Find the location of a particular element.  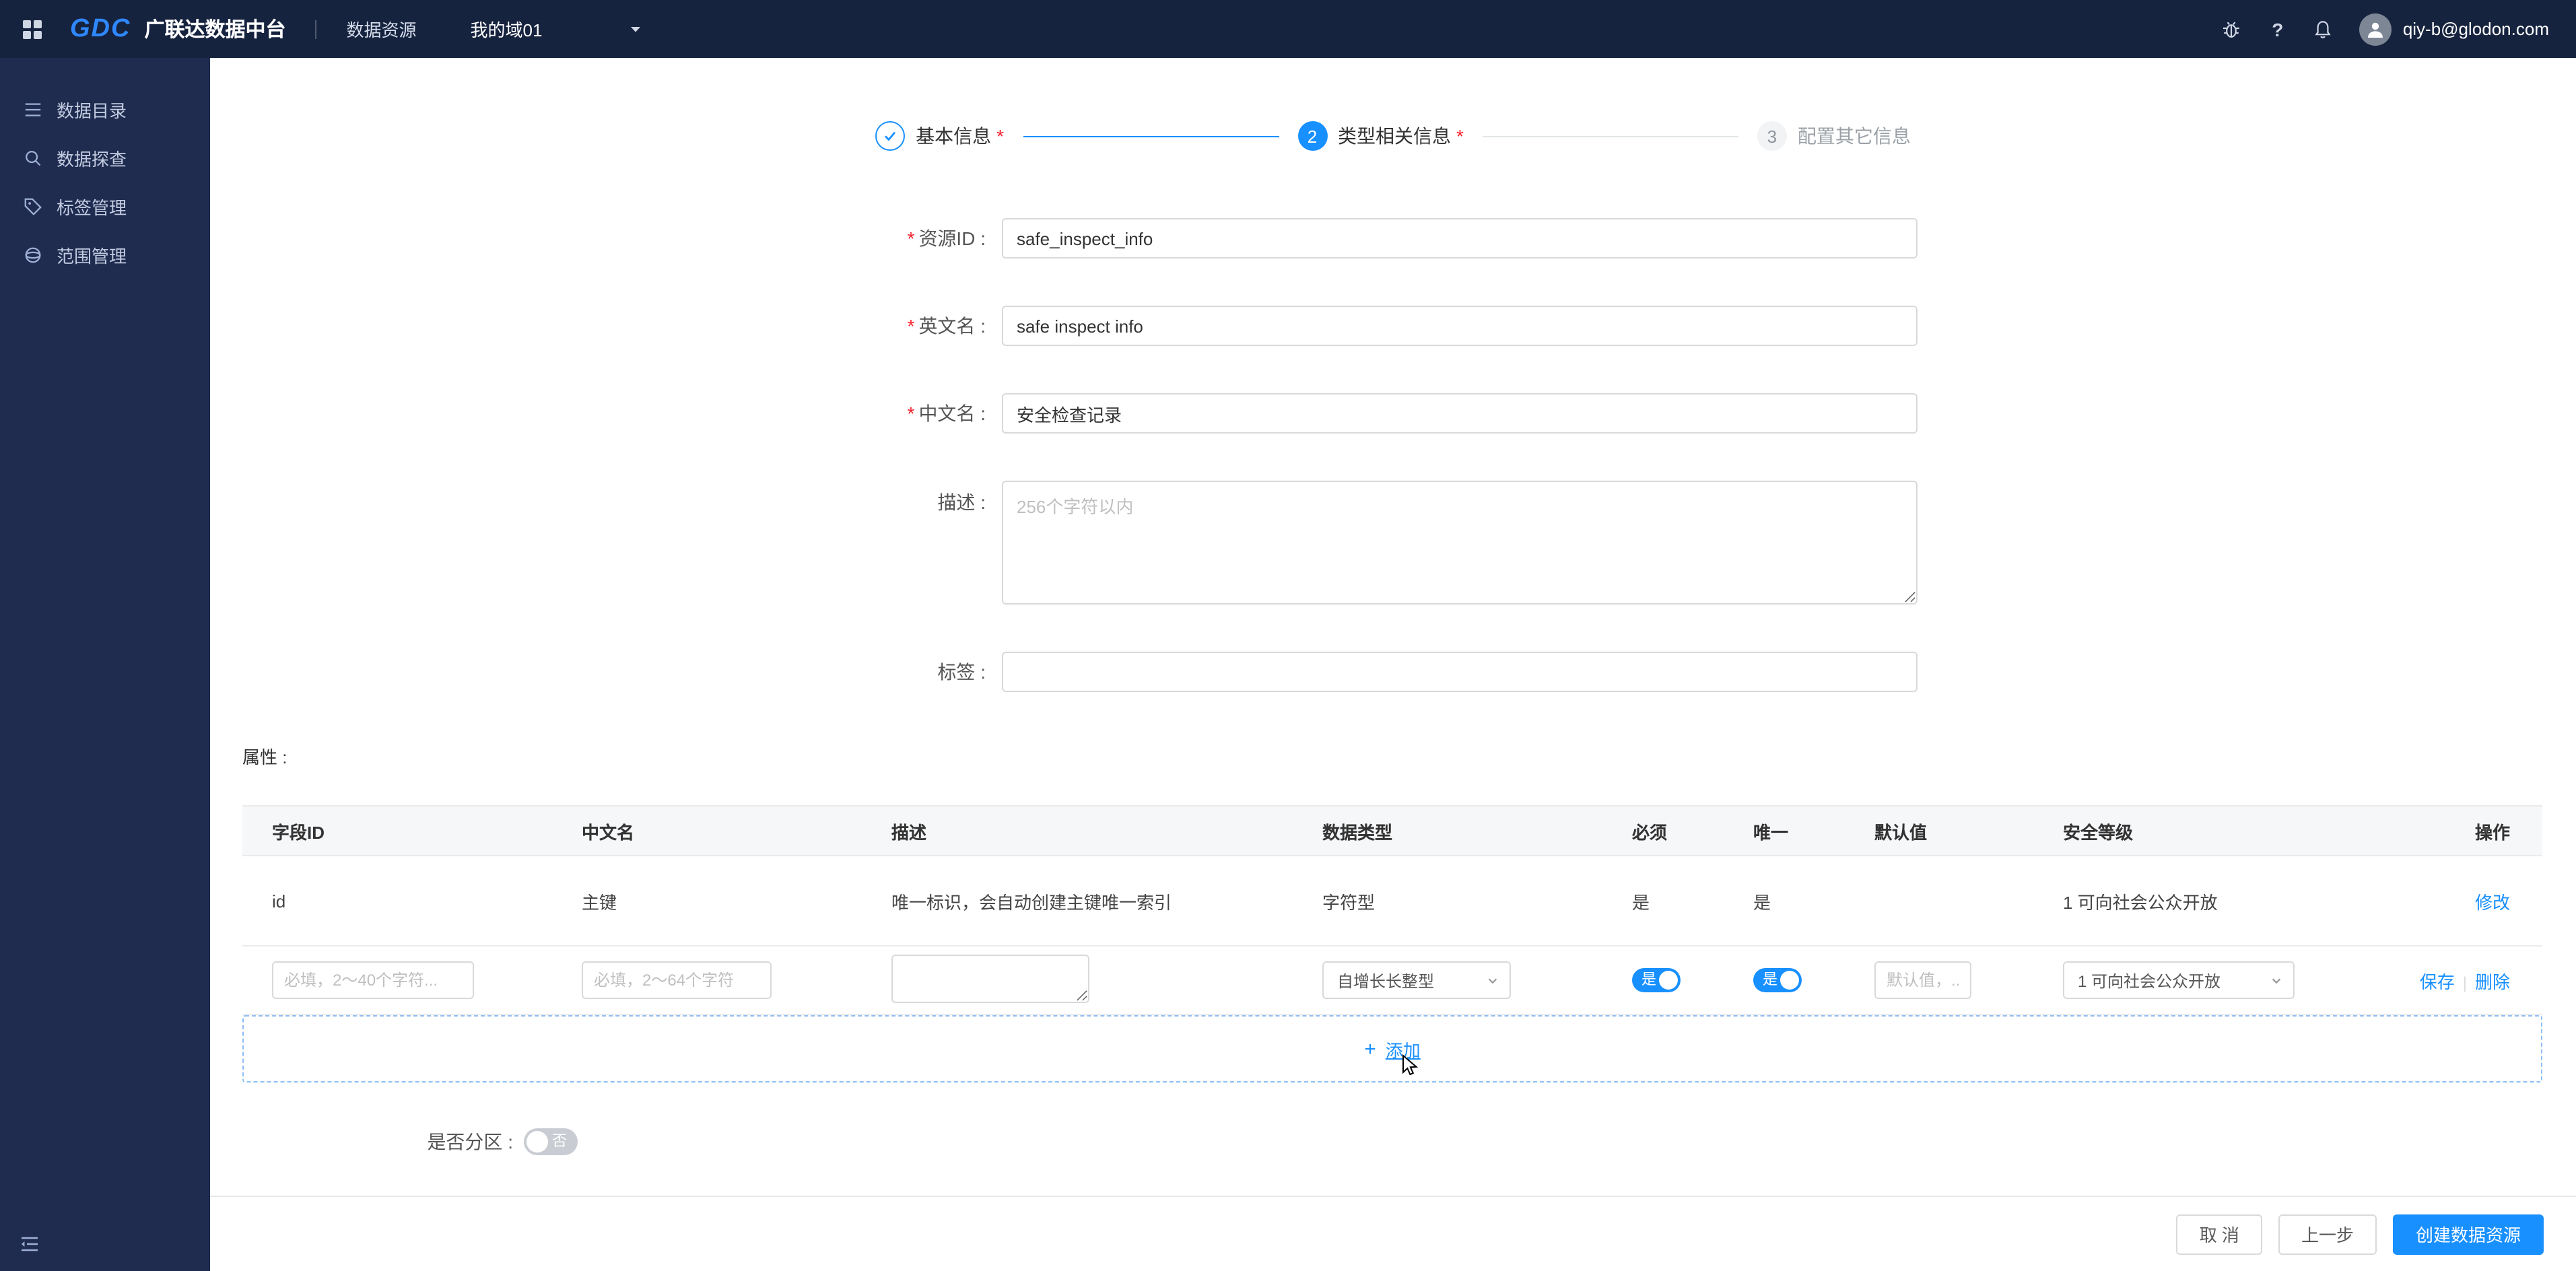

step-check-icon is located at coordinates (890, 136).